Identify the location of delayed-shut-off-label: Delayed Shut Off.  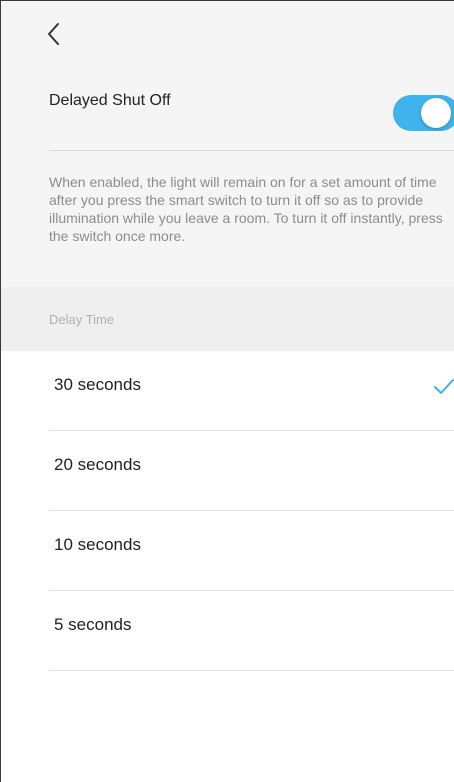
(110, 100).